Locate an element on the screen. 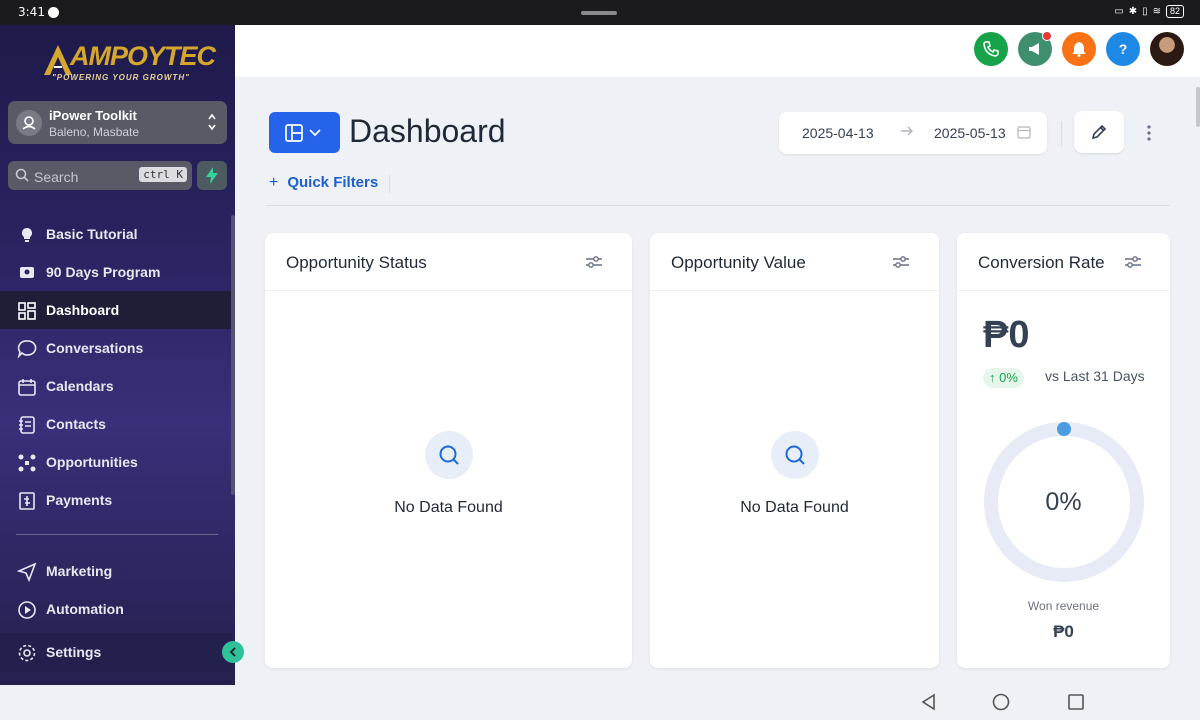 The image size is (1200, 720). notifications-button is located at coordinates (1079, 49).